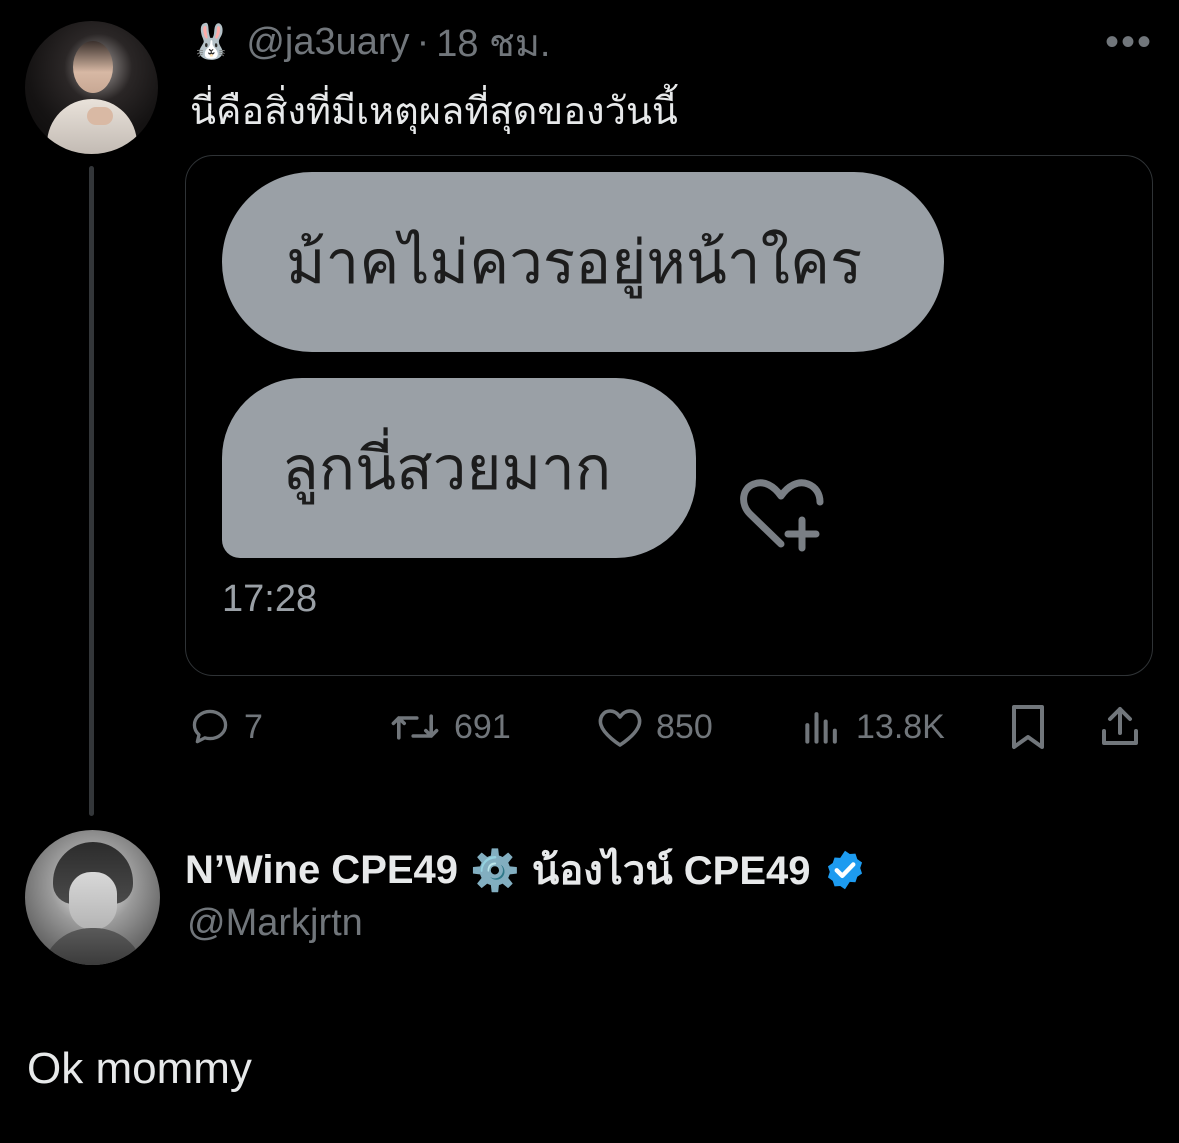  Describe the element at coordinates (1129, 42) in the screenshot. I see `more-options-icon: •••` at that location.